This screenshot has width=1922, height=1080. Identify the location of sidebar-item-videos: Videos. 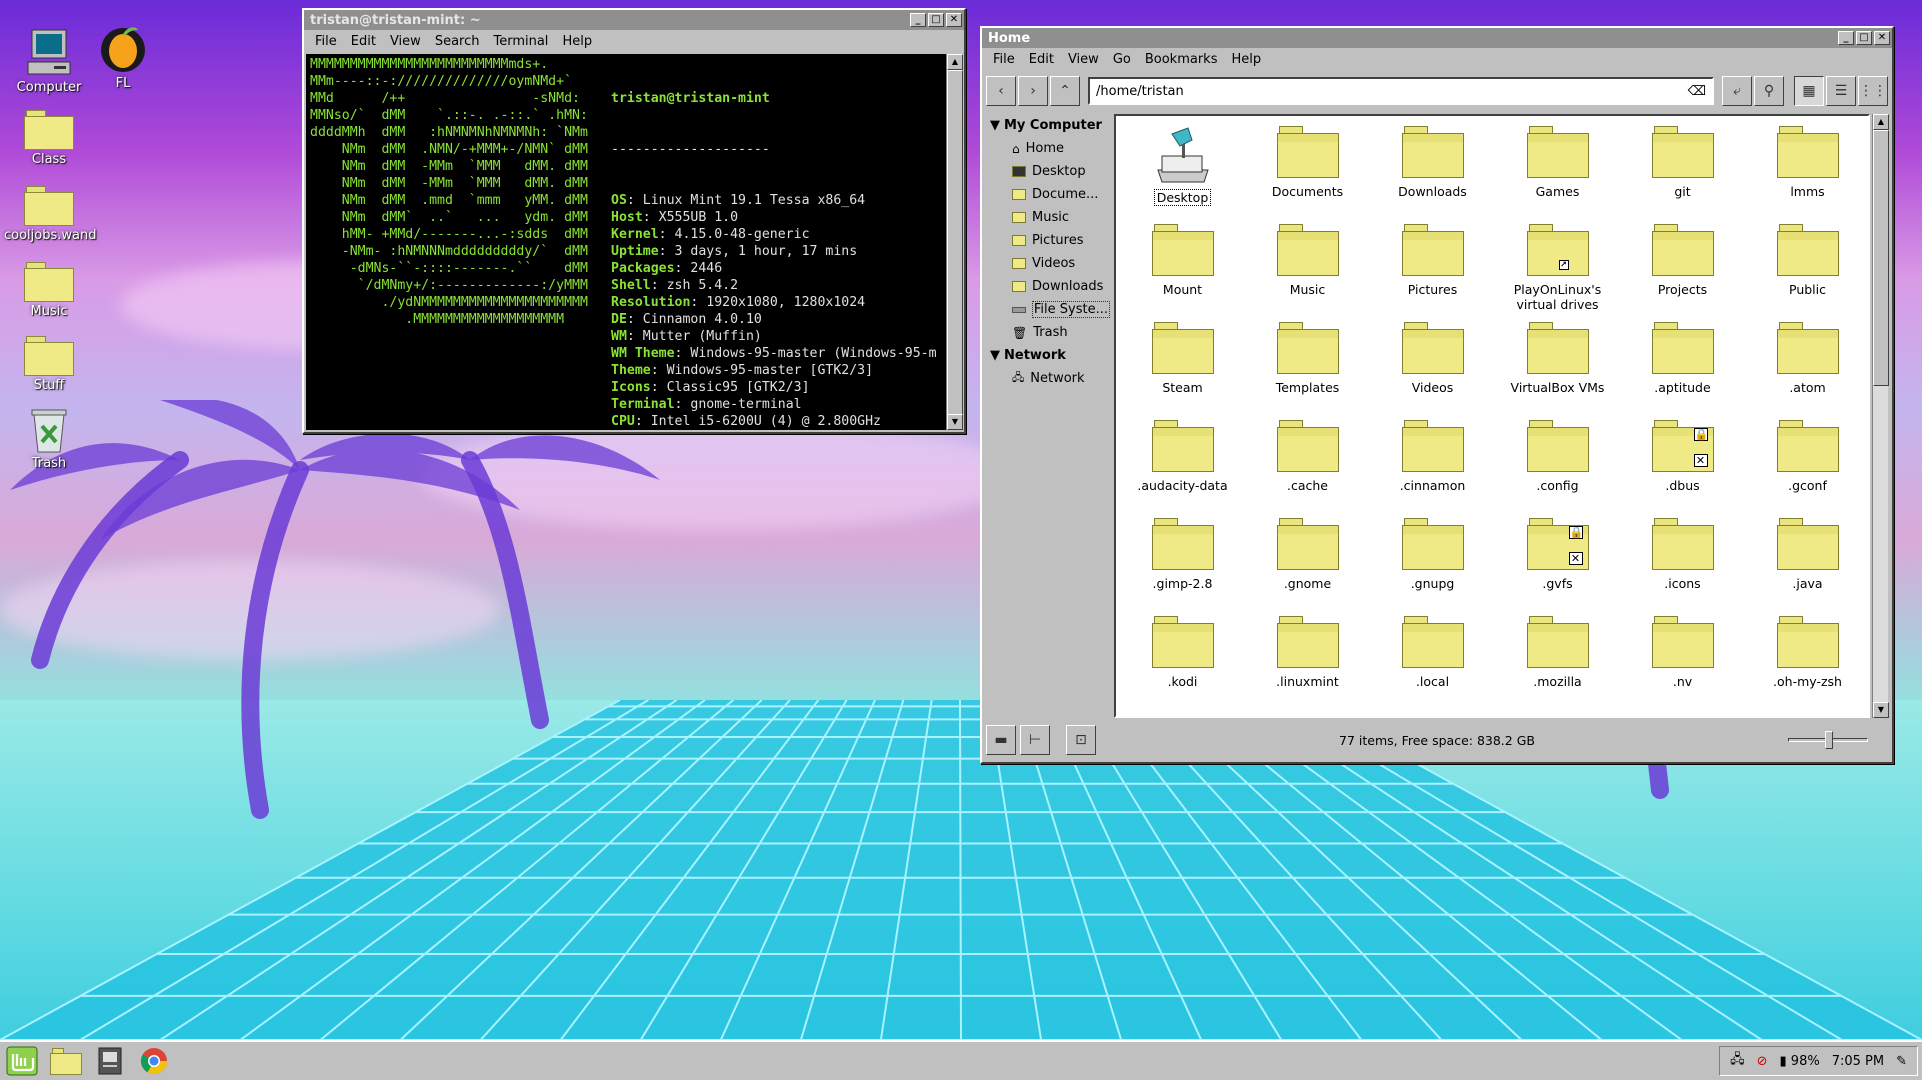
(1048, 263).